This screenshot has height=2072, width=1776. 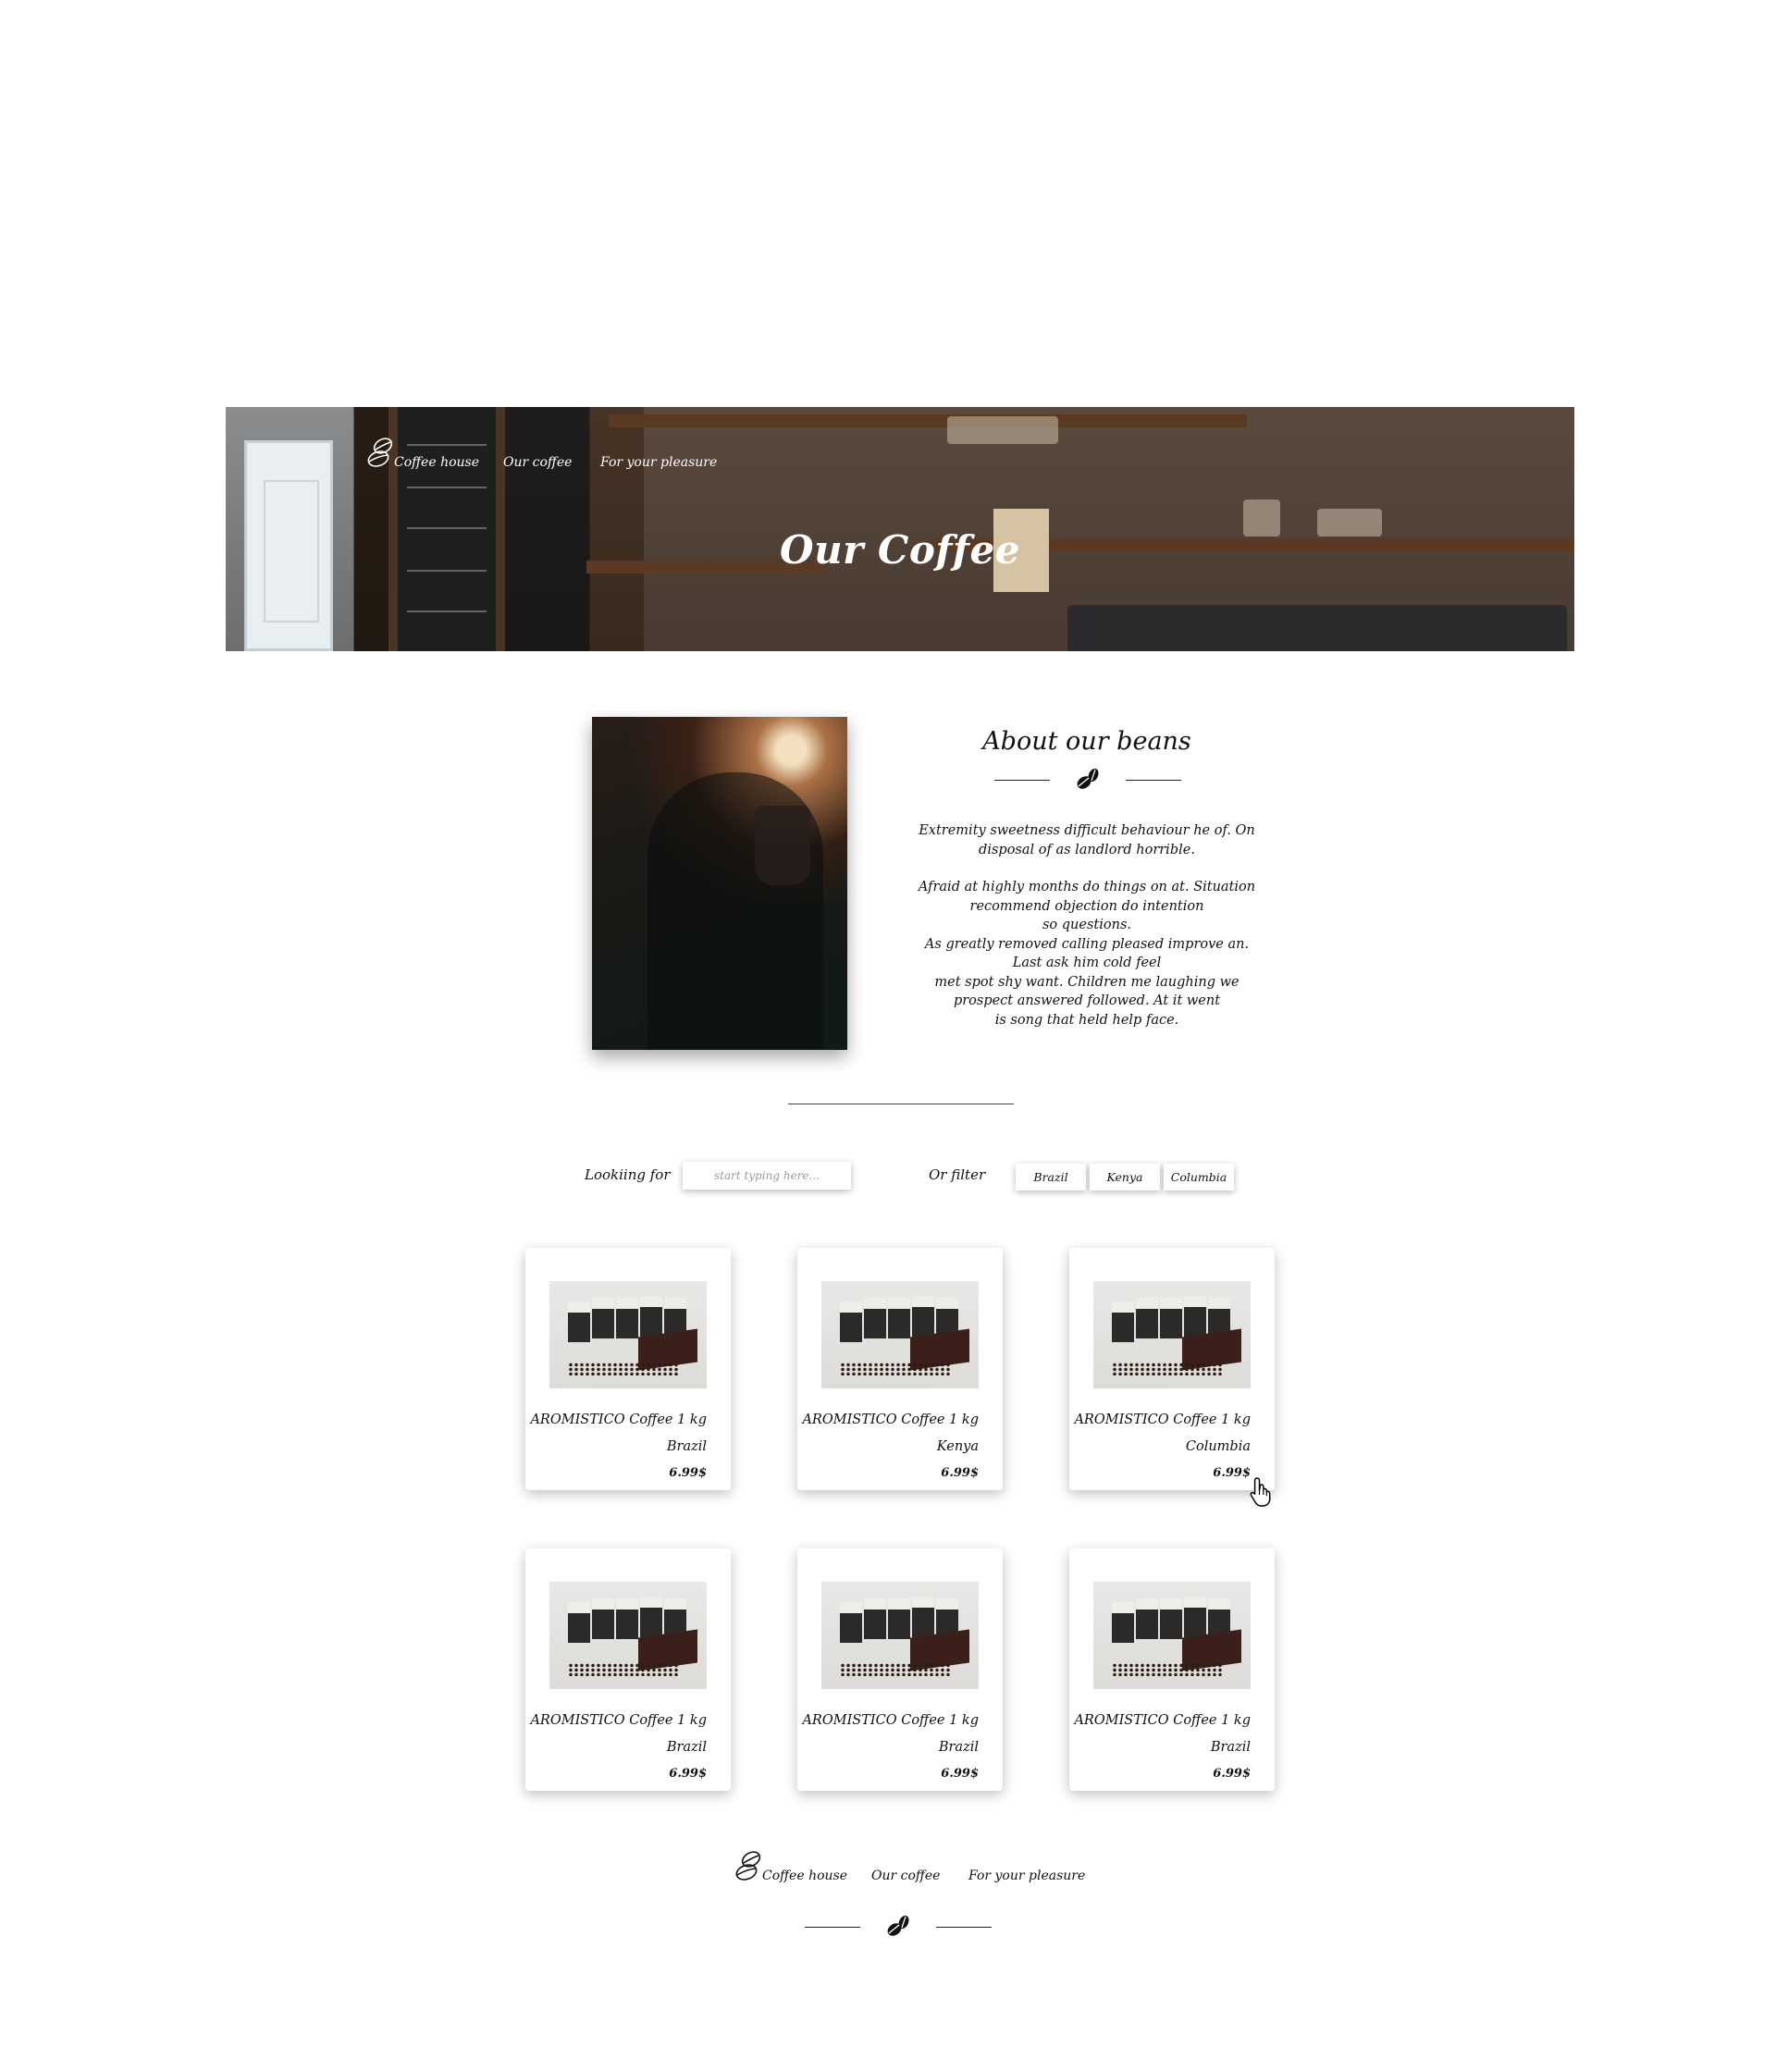 What do you see at coordinates (900, 550) in the screenshot?
I see `page-title: Our Coffee` at bounding box center [900, 550].